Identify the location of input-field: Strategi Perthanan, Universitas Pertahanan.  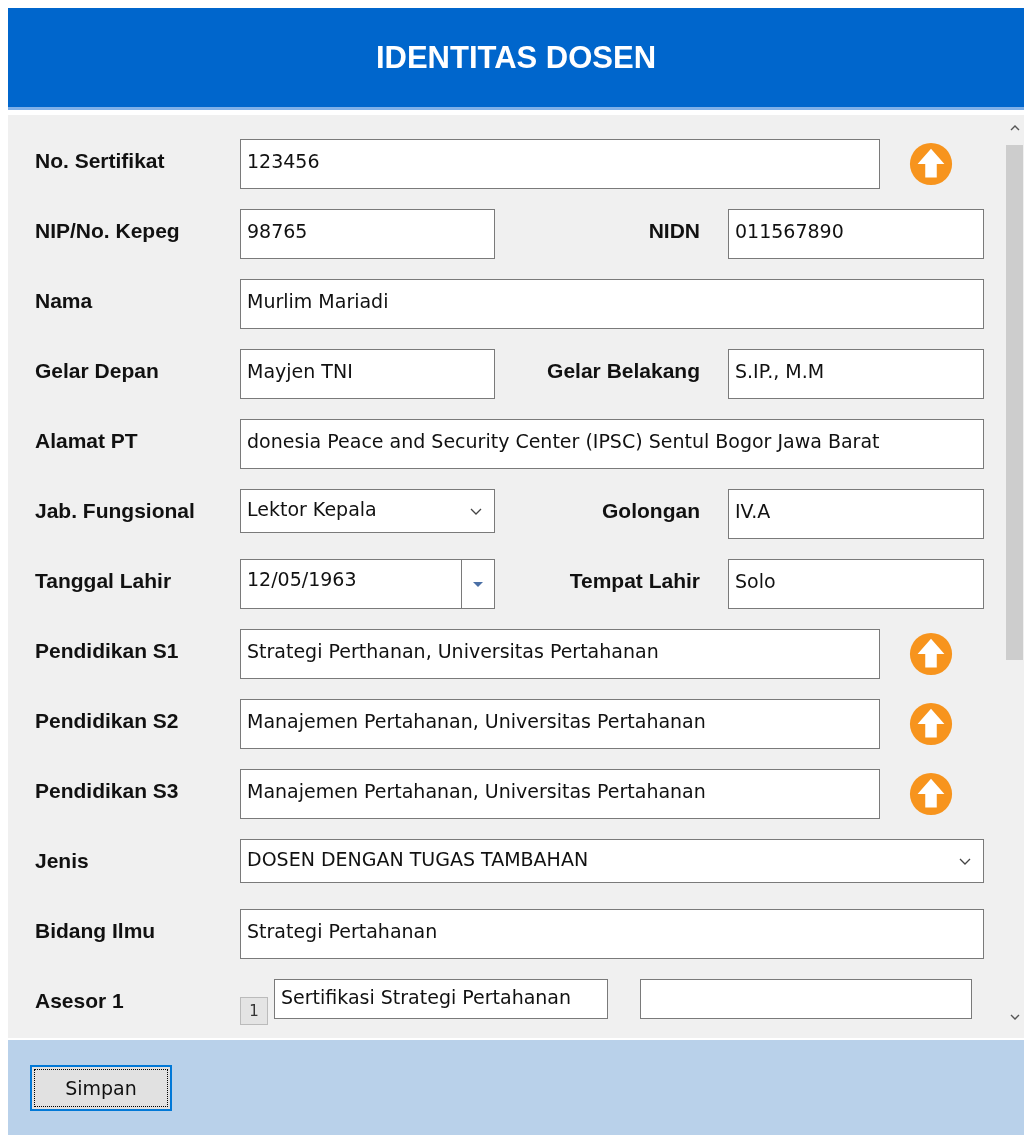
(560, 654).